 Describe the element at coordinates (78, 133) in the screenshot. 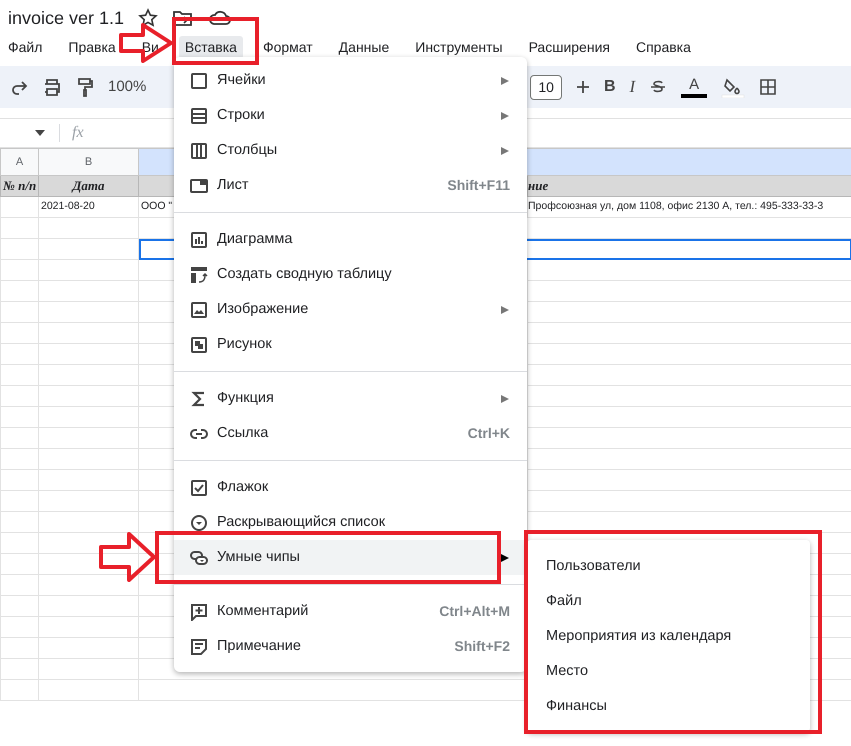

I see `formula-label: fx` at that location.